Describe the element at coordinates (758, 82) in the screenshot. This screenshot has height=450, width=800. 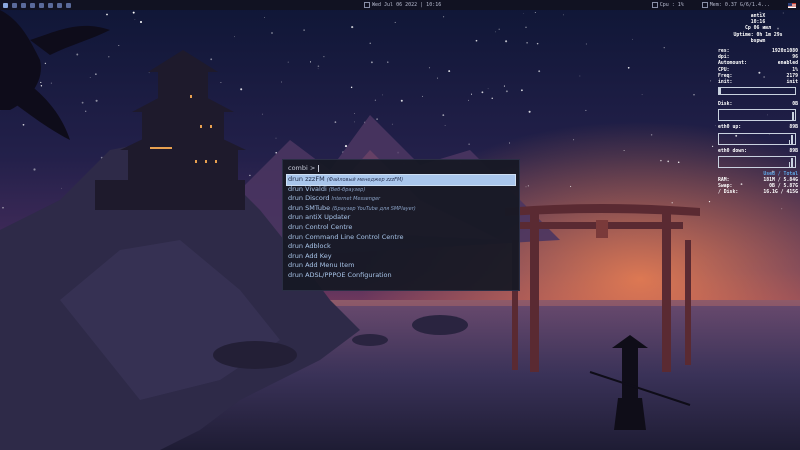
I see `conky-row: init` at that location.